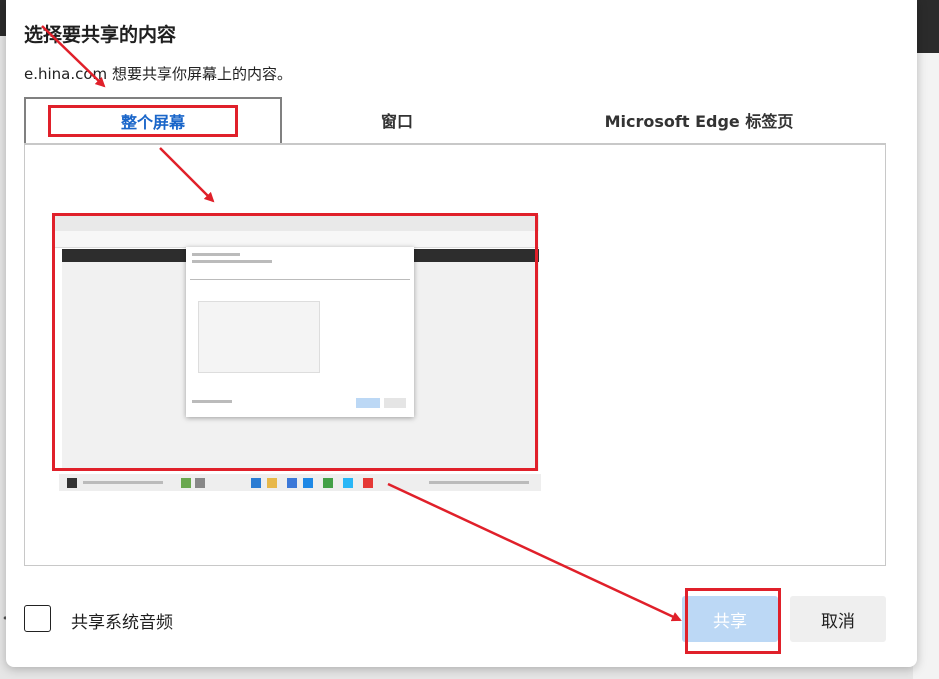  I want to click on share-audio-checkbox, so click(37, 618).